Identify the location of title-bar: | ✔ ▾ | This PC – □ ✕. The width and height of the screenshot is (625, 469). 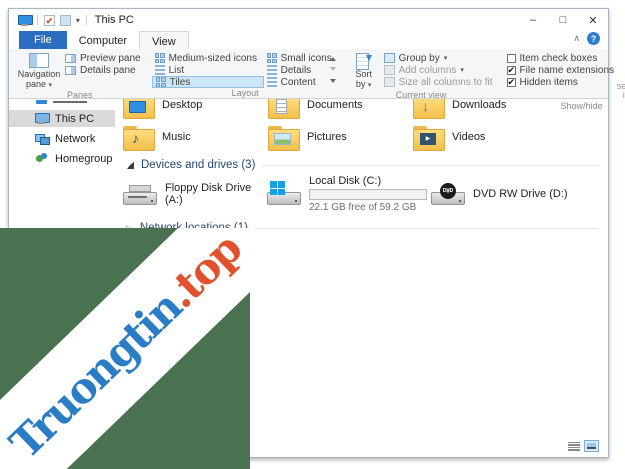
(308, 20).